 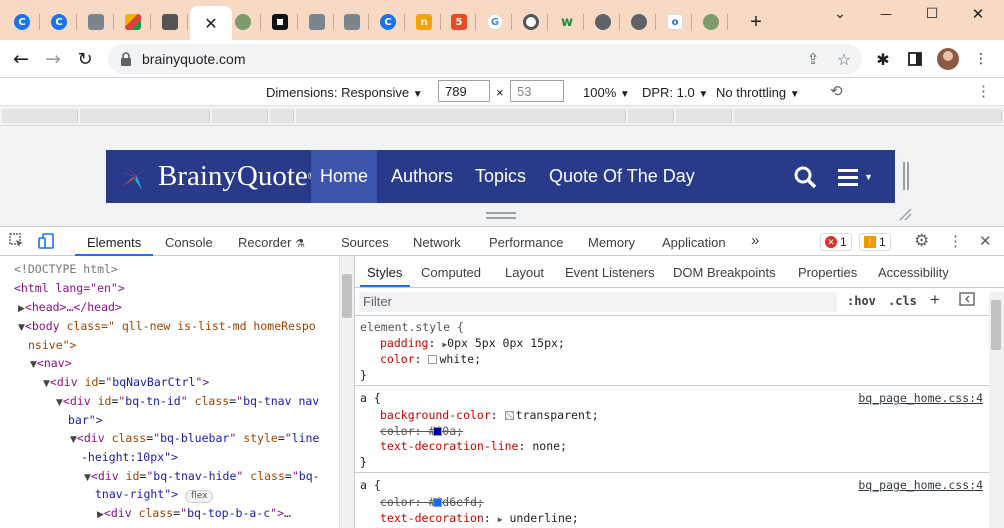 I want to click on viewport-resize-handle-bottom, so click(x=501, y=215).